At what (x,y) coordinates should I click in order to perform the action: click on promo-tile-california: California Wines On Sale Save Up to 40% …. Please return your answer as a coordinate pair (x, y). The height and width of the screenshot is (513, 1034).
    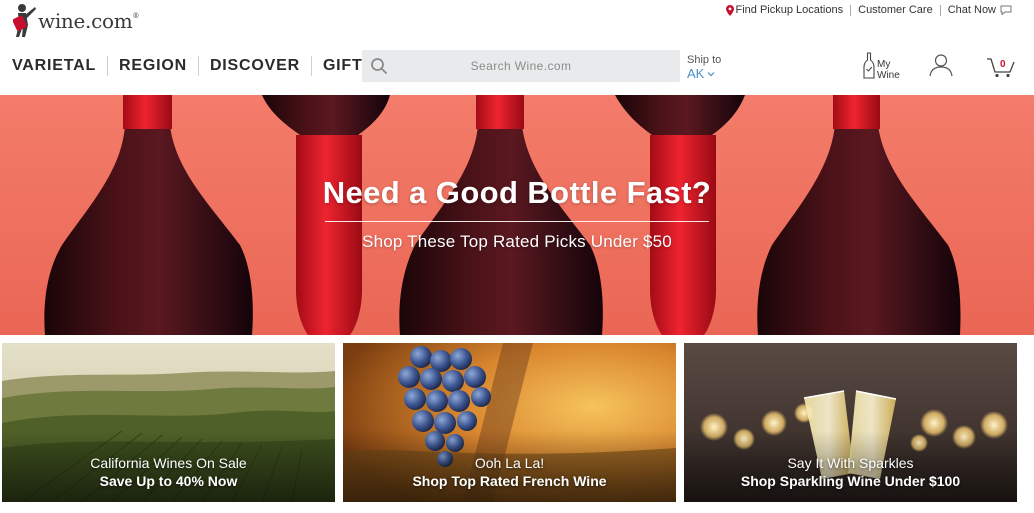
    Looking at the image, I should click on (168, 422).